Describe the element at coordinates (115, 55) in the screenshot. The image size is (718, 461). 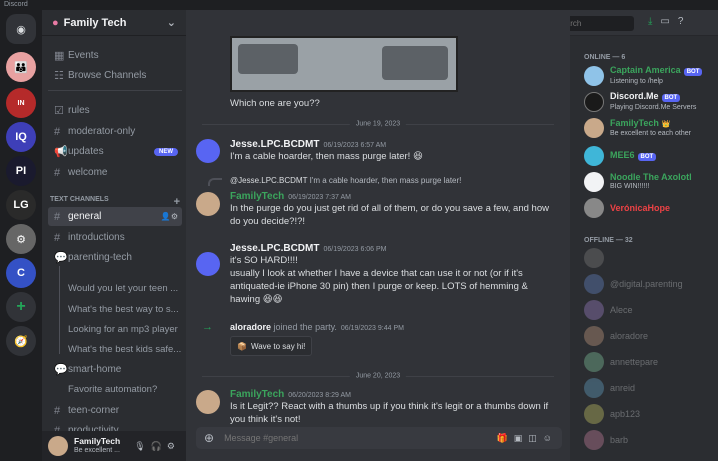
I see `sidebar-item-events: ▦ Events` at that location.